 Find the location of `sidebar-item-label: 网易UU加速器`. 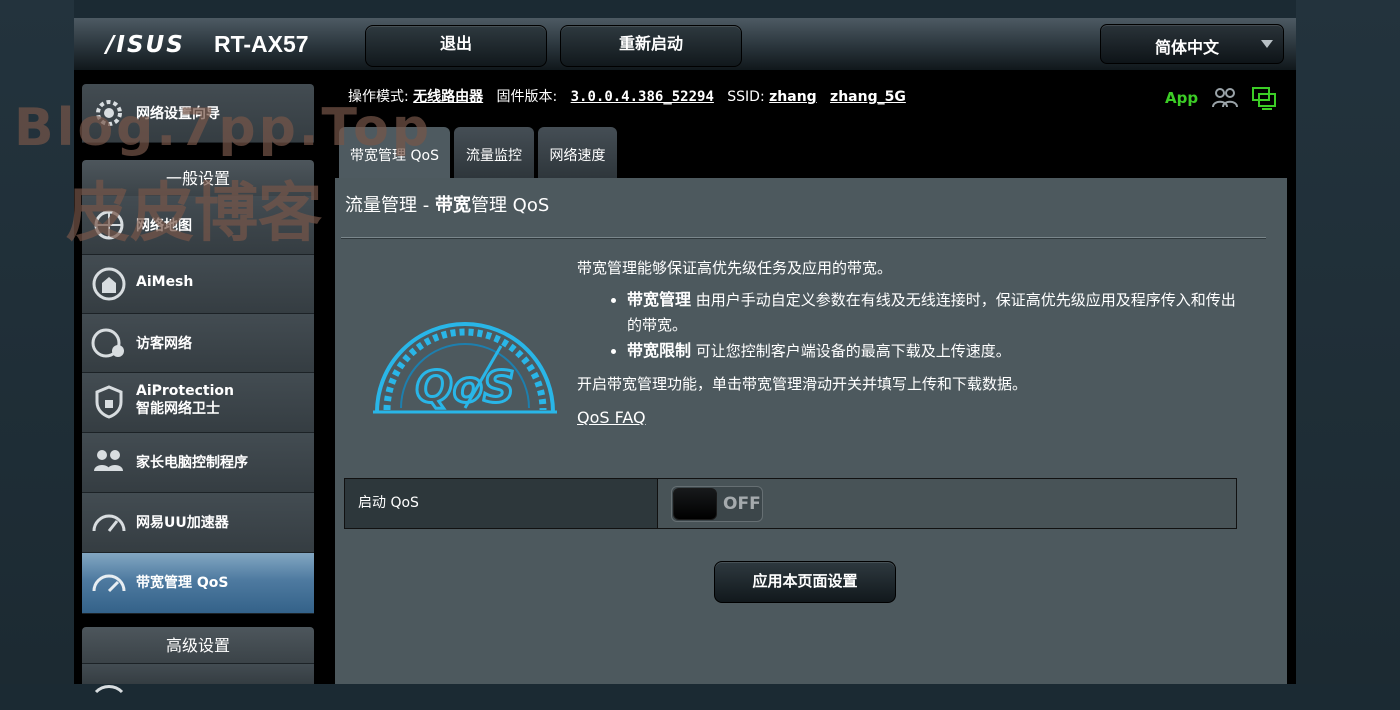

sidebar-item-label: 网易UU加速器 is located at coordinates (182, 523).